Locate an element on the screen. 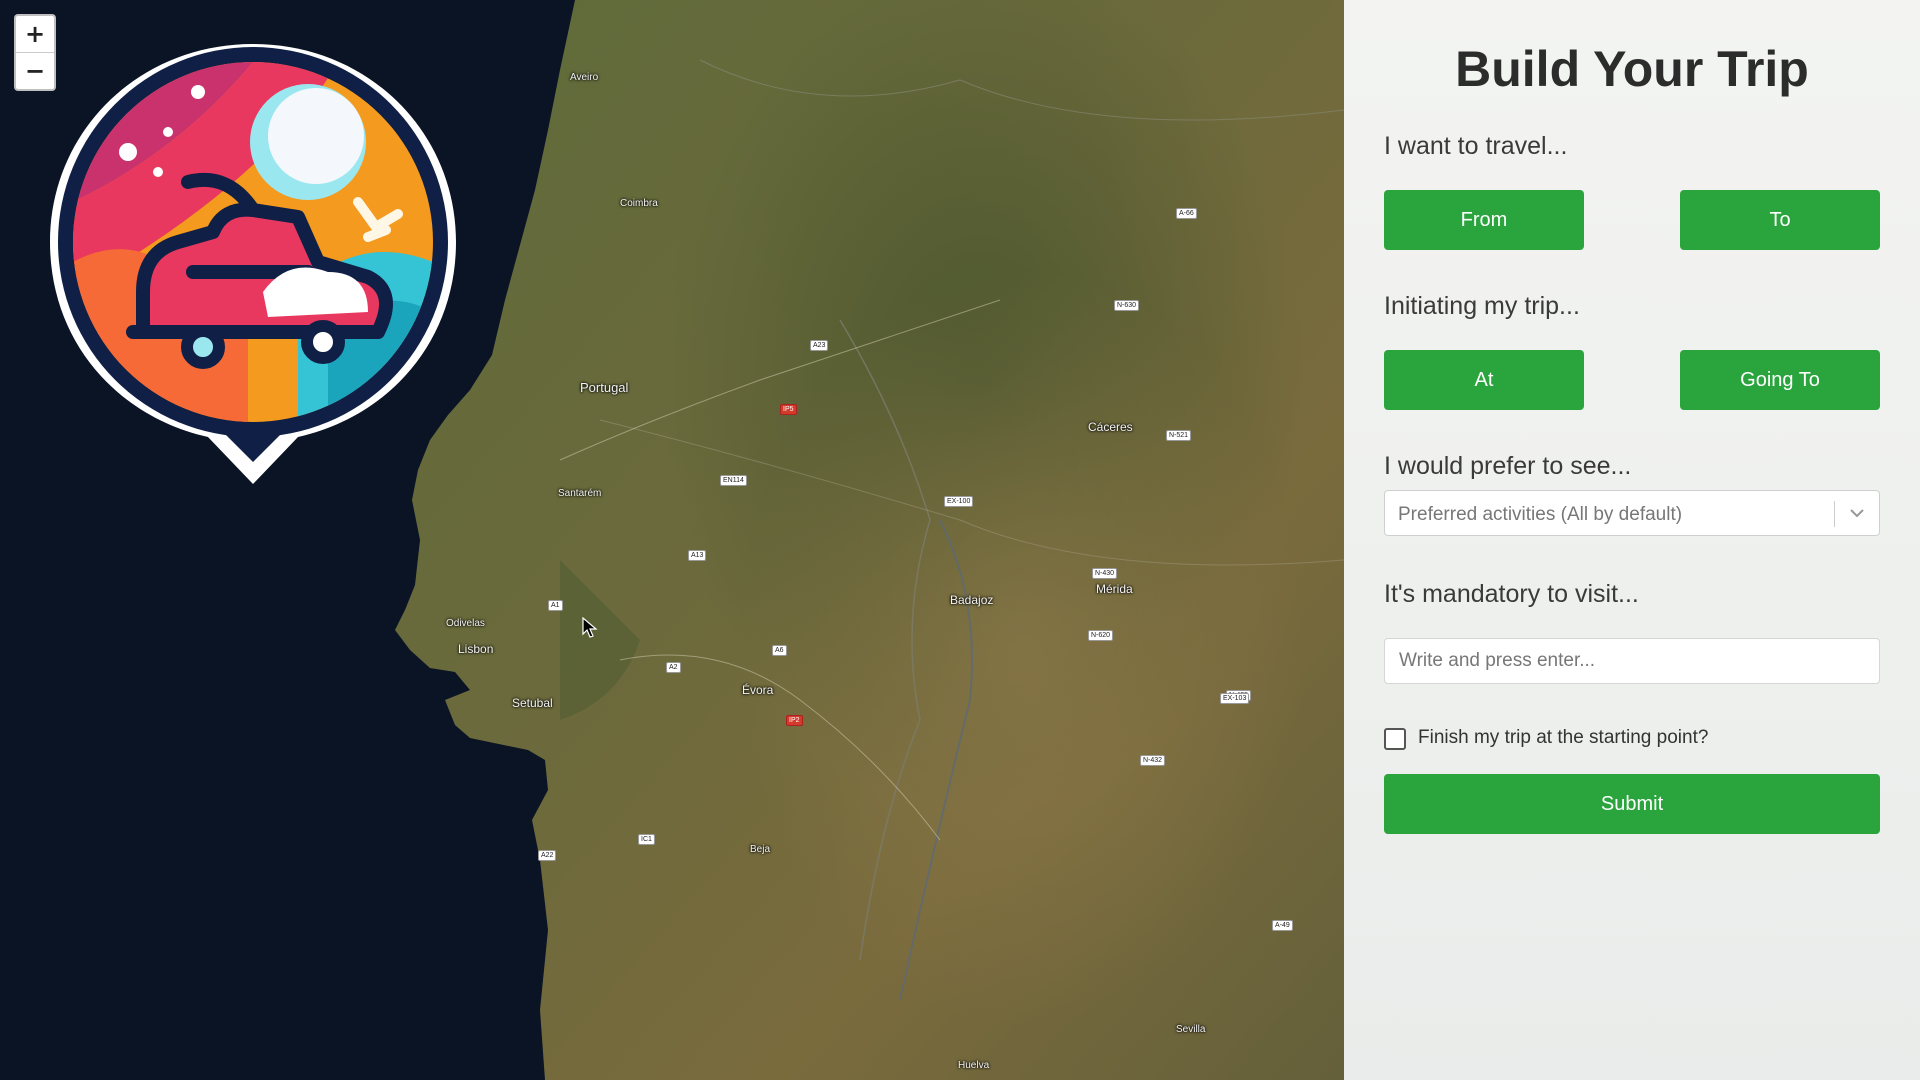 This screenshot has width=1920, height=1080. road-shield: A-66 is located at coordinates (1186, 213).